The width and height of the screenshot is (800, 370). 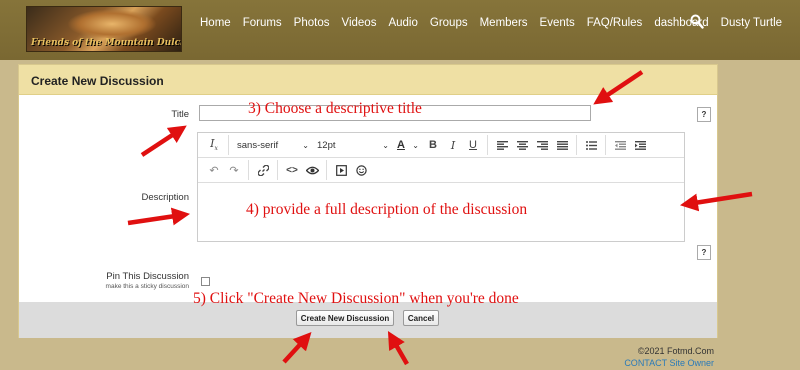 What do you see at coordinates (159, 216) in the screenshot?
I see `arrow-to-description-label` at bounding box center [159, 216].